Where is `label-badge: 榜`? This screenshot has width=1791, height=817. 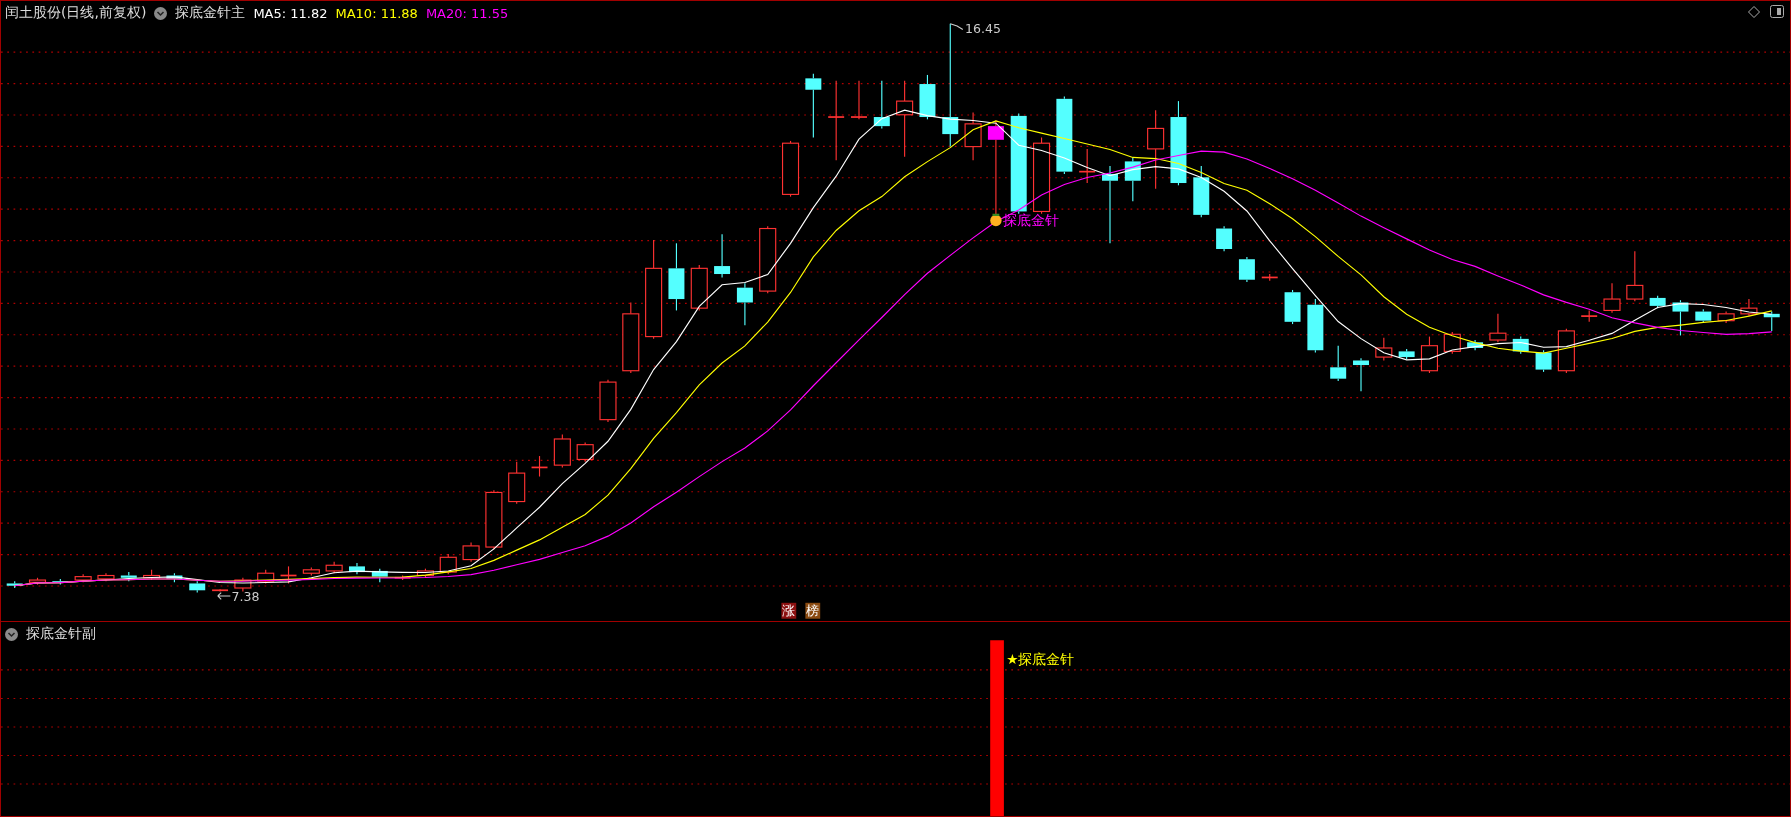
label-badge: 榜 is located at coordinates (813, 610).